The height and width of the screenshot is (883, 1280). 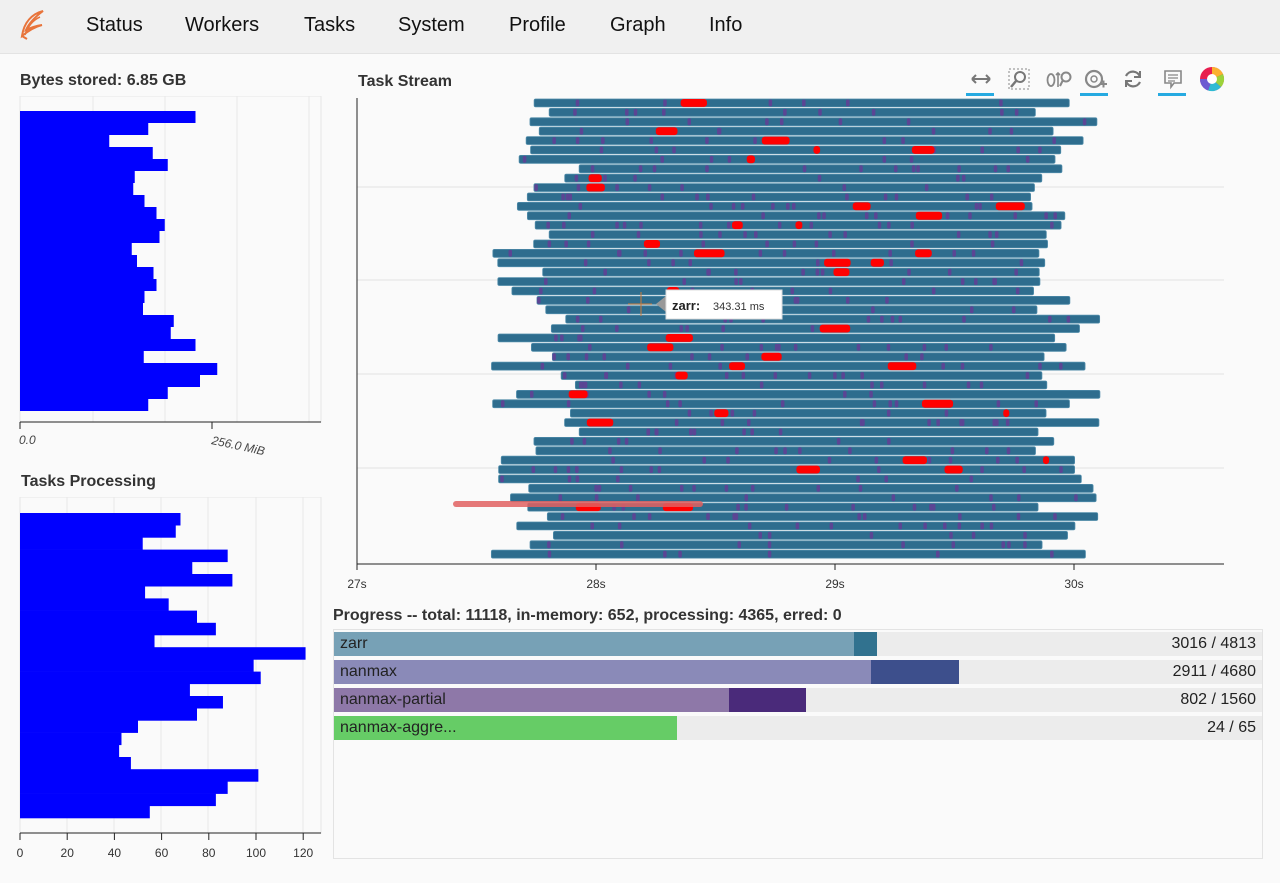 I want to click on nav-workers: Workers, so click(x=222, y=25).